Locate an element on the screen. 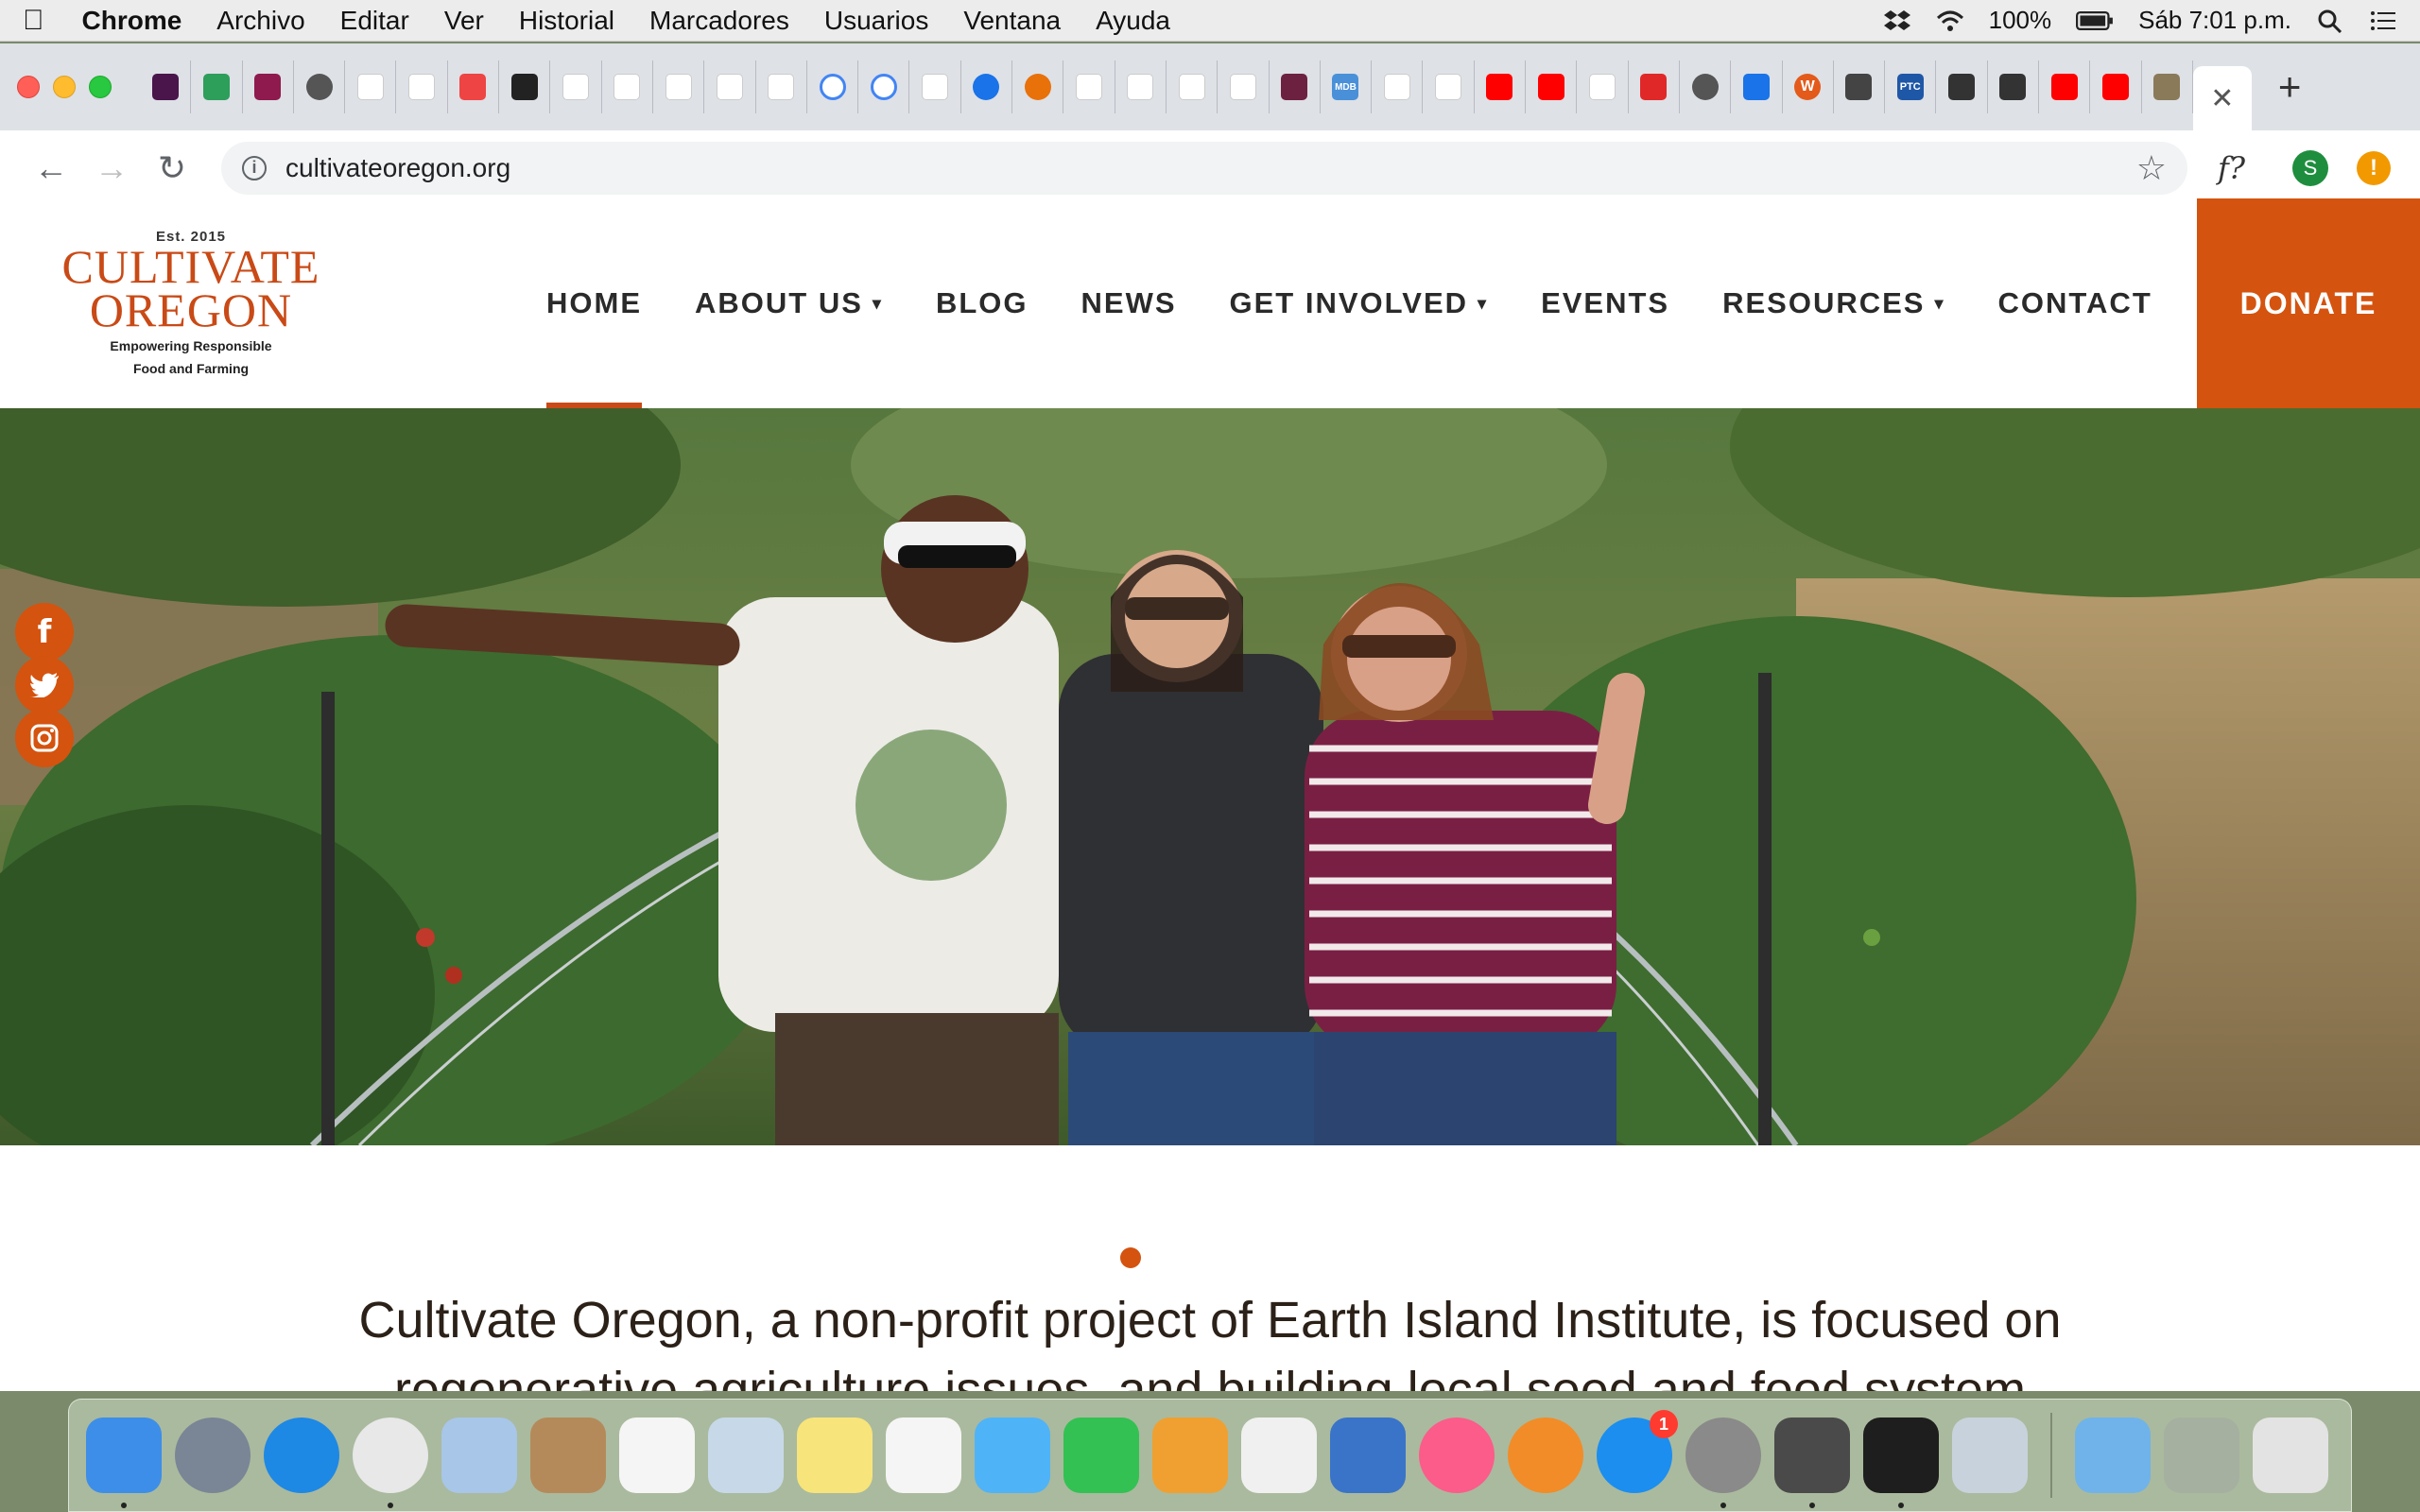 This screenshot has width=2420, height=1512. close-window-button is located at coordinates (28, 87).